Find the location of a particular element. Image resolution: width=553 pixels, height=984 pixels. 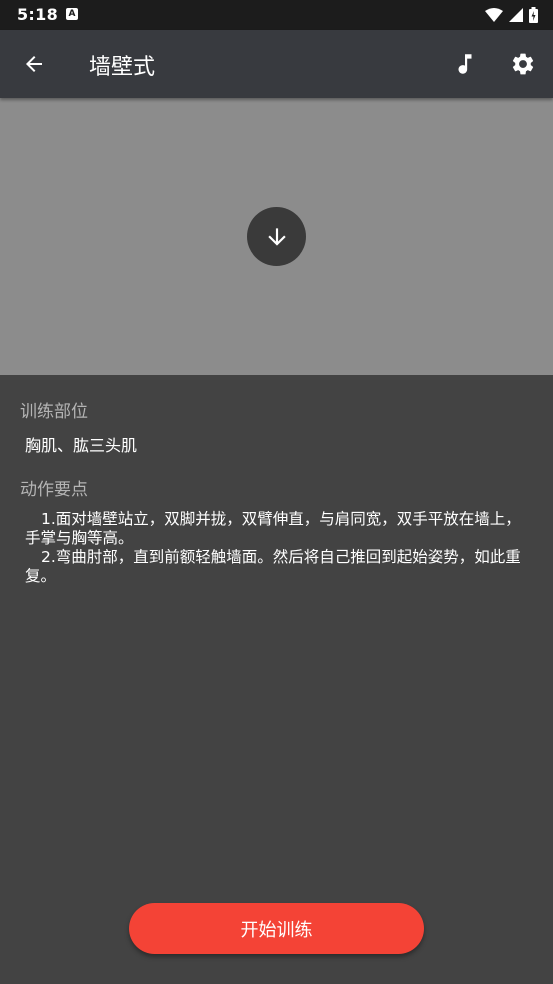

back-button is located at coordinates (34, 64).